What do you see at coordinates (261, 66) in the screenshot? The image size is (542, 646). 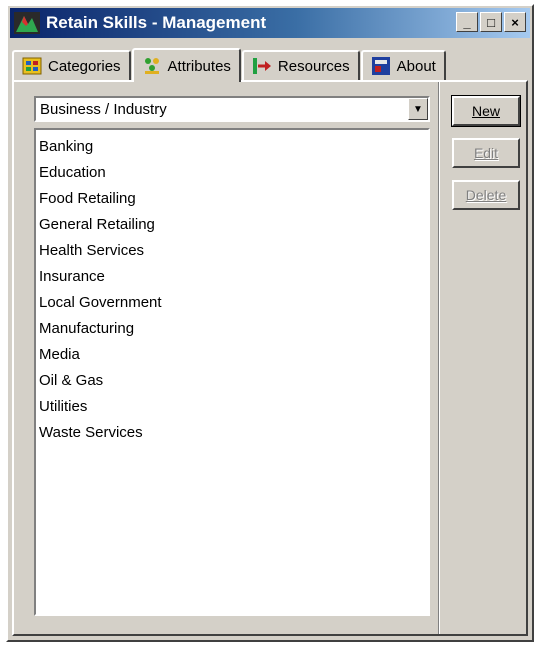 I see `resources-icon` at bounding box center [261, 66].